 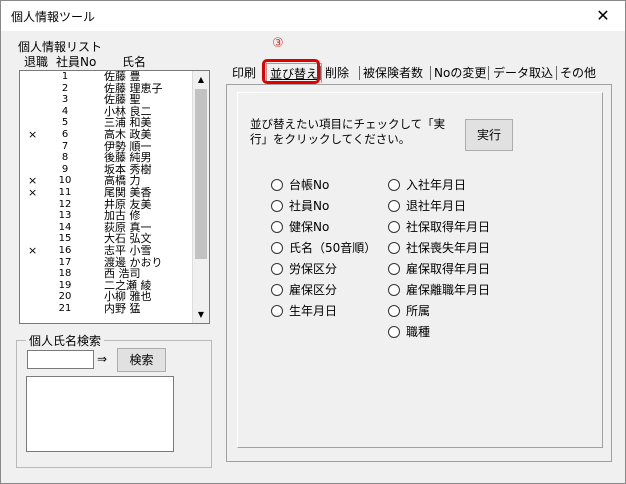 I want to click on employee-no: 15, so click(x=65, y=239).